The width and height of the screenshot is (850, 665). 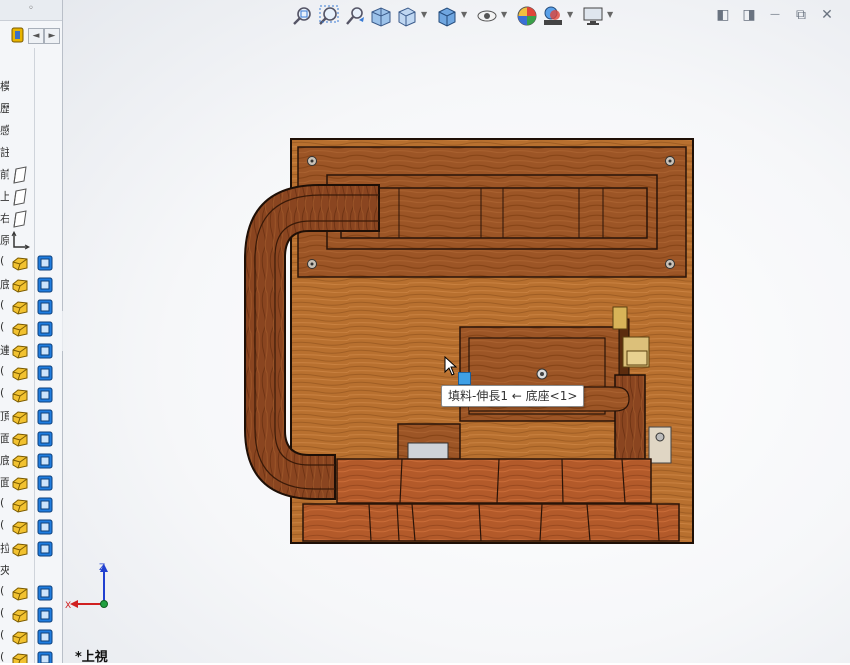 What do you see at coordinates (29, 241) in the screenshot?
I see `tree-item: 原` at bounding box center [29, 241].